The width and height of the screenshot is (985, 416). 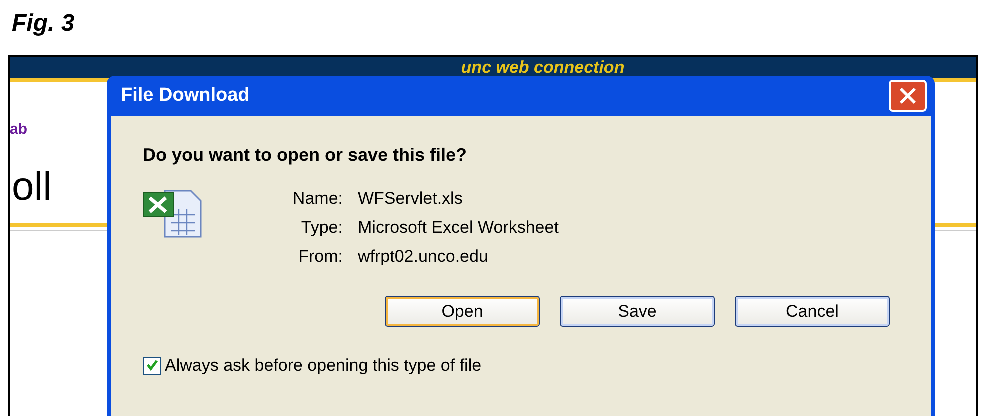 What do you see at coordinates (410, 199) in the screenshot?
I see `field-value: WFServlet.xls` at bounding box center [410, 199].